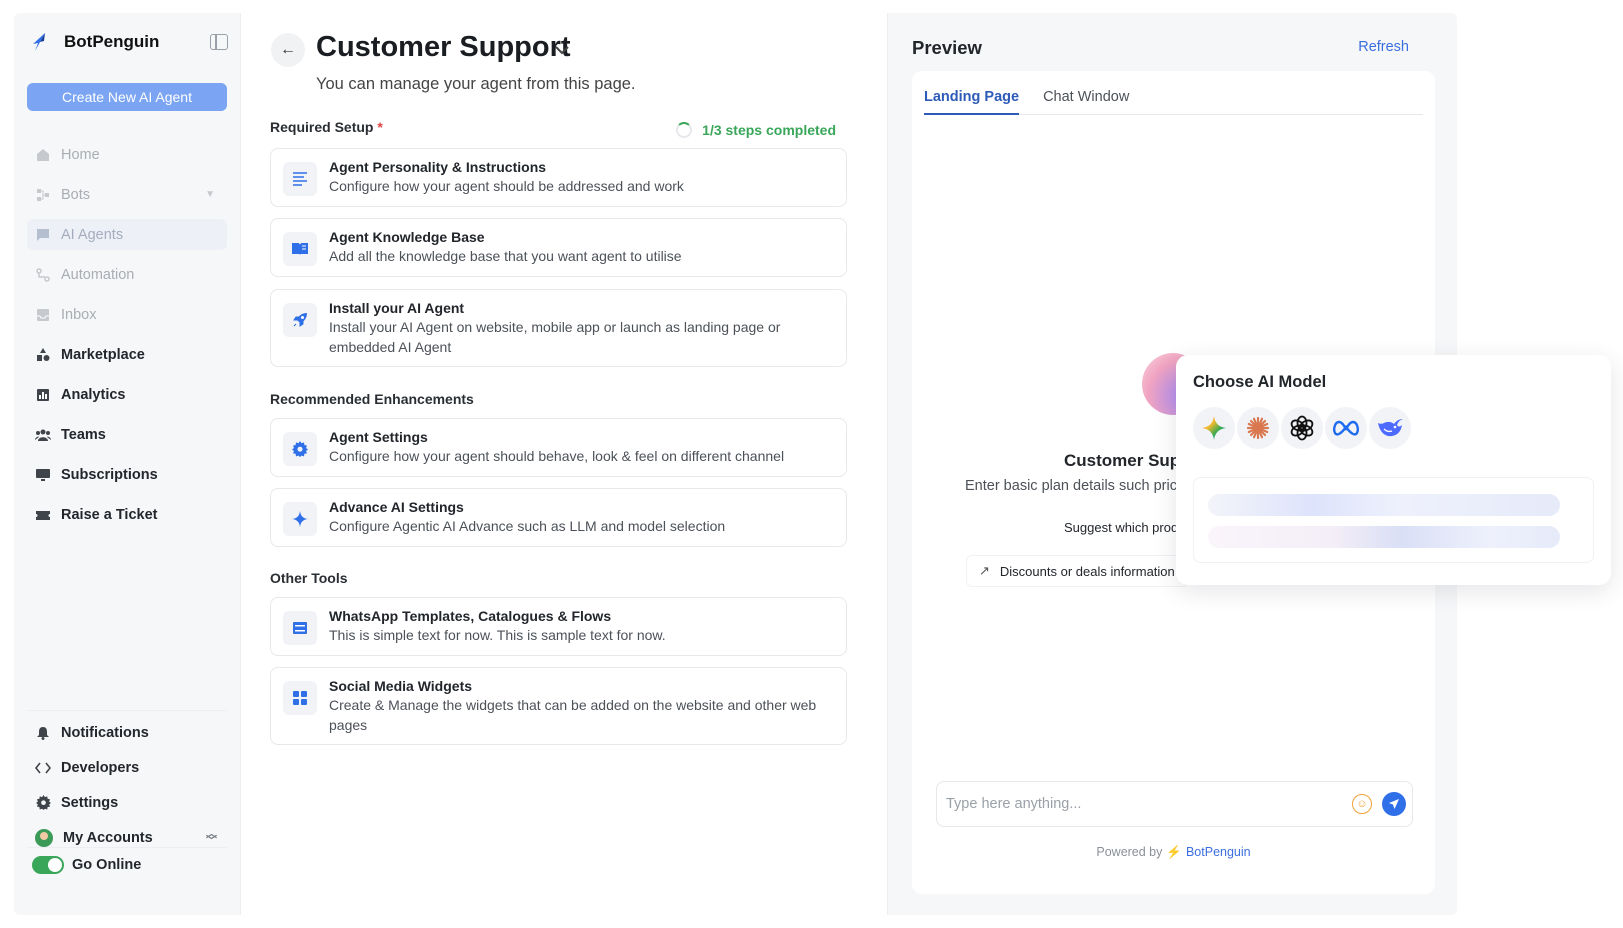  I want to click on gear-icon, so click(43, 803).